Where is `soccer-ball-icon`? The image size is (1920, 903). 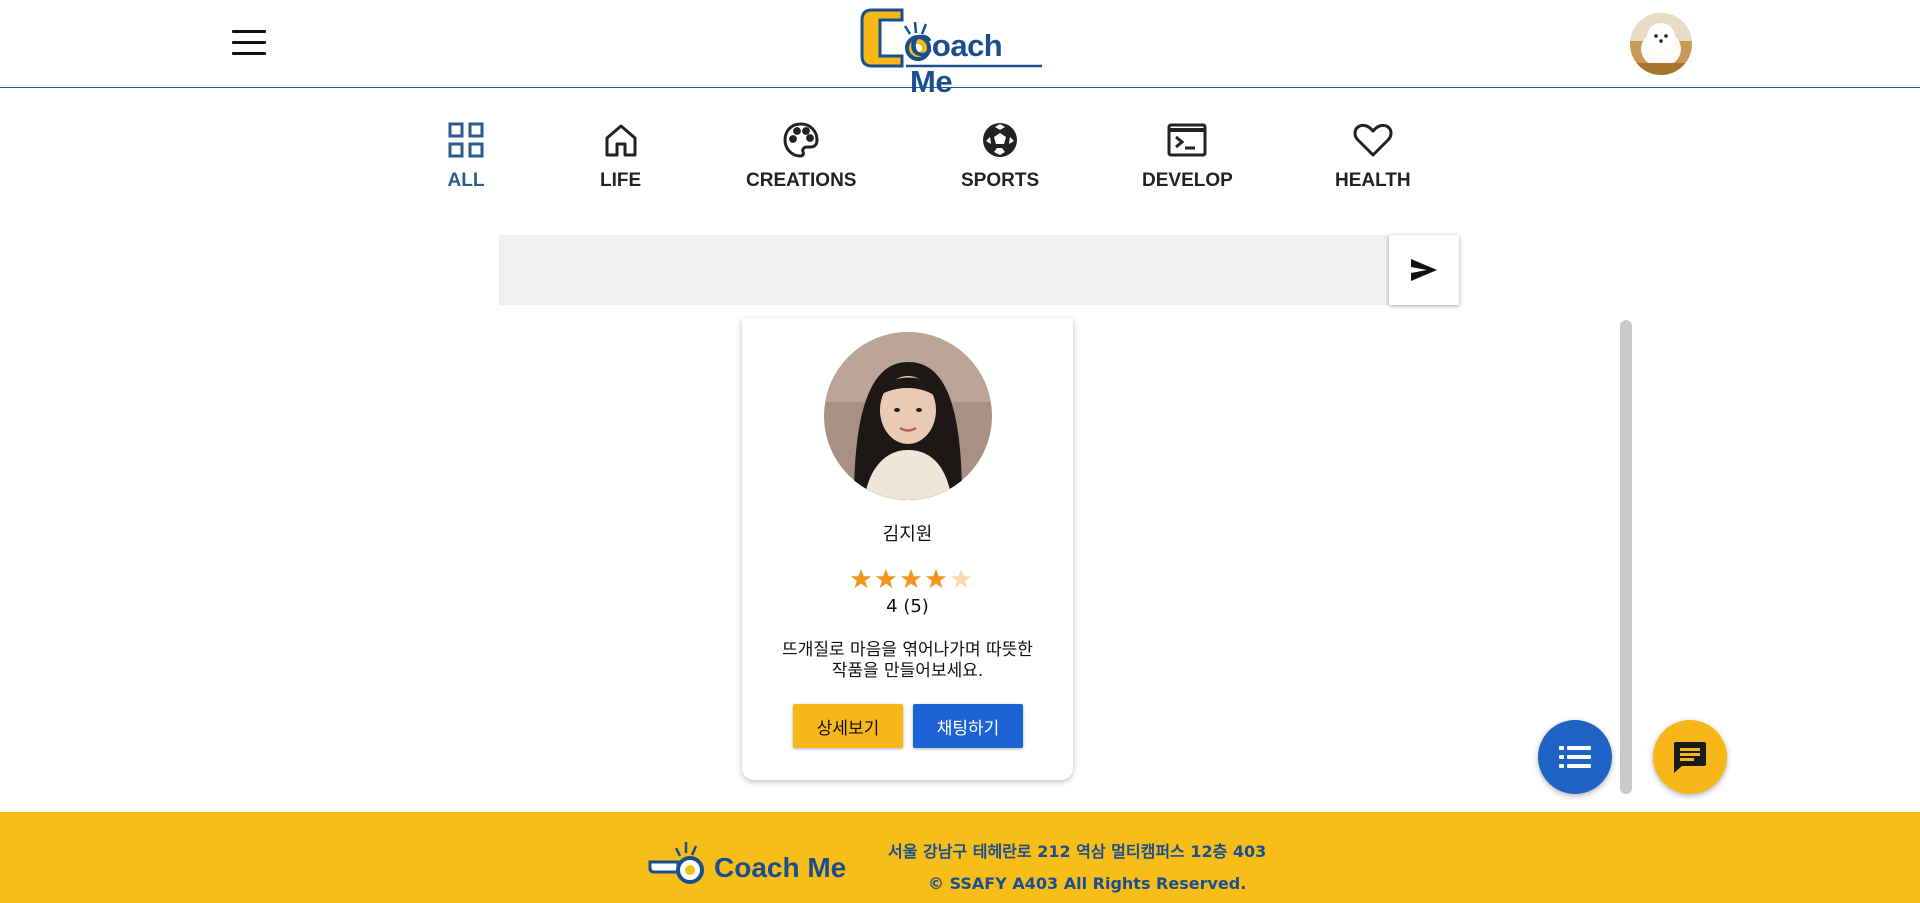 soccer-ball-icon is located at coordinates (1000, 140).